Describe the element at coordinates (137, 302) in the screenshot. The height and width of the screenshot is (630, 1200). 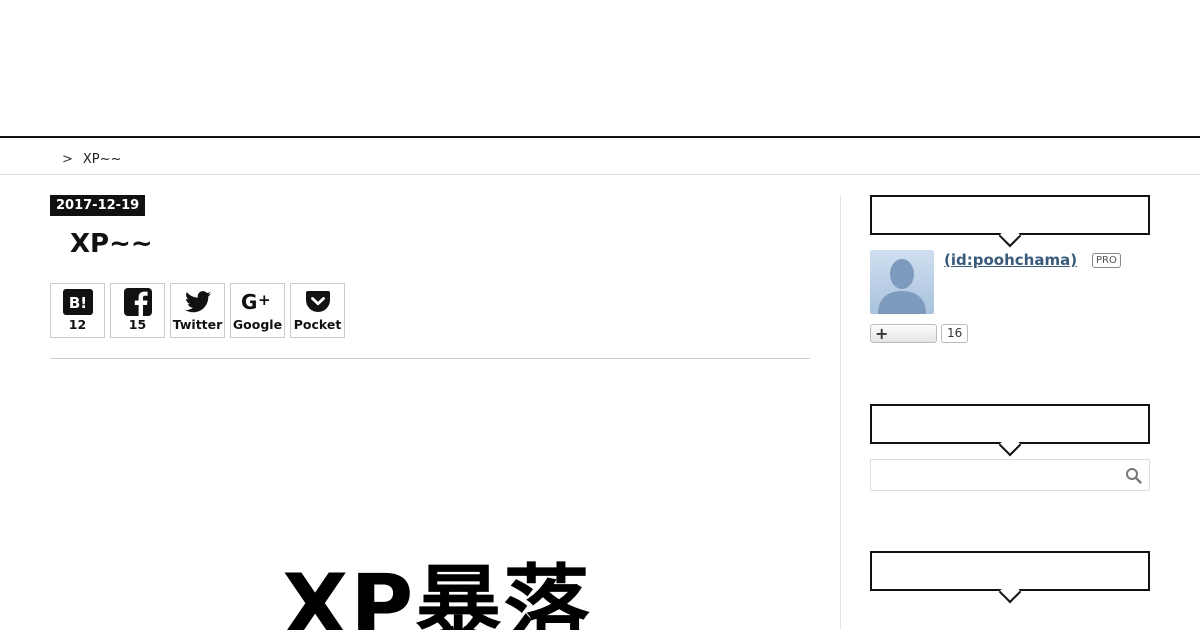
I see `facebook-icon` at that location.